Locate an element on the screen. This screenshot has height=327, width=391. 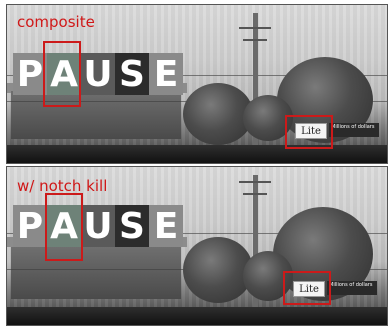
tree is located at coordinates (218, 270).